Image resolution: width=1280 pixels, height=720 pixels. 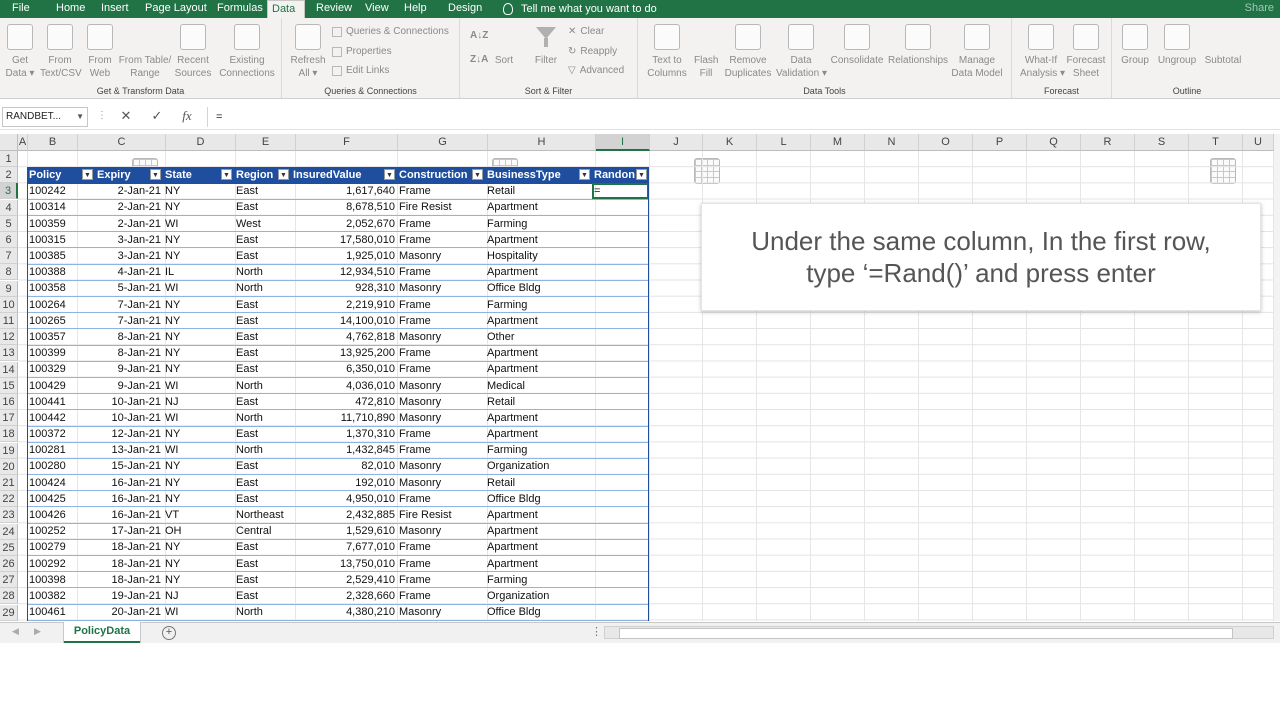 What do you see at coordinates (198, 596) in the screenshot?
I see `table-cell: NJ` at bounding box center [198, 596].